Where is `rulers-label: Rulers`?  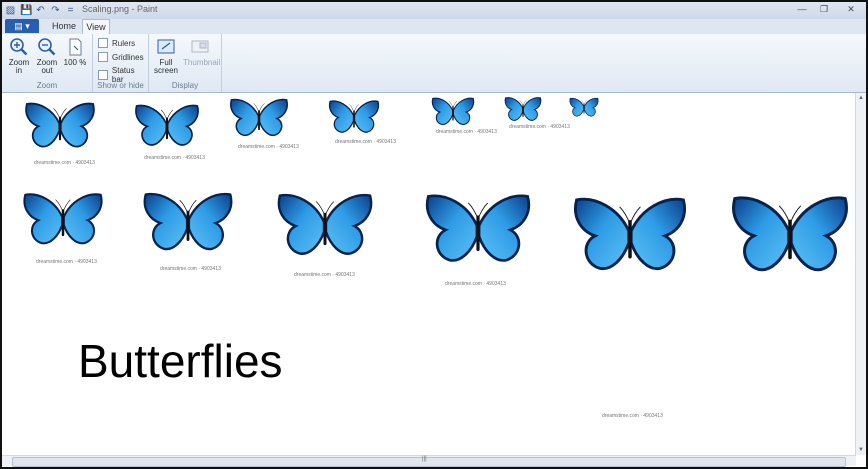 rulers-label: Rulers is located at coordinates (124, 43).